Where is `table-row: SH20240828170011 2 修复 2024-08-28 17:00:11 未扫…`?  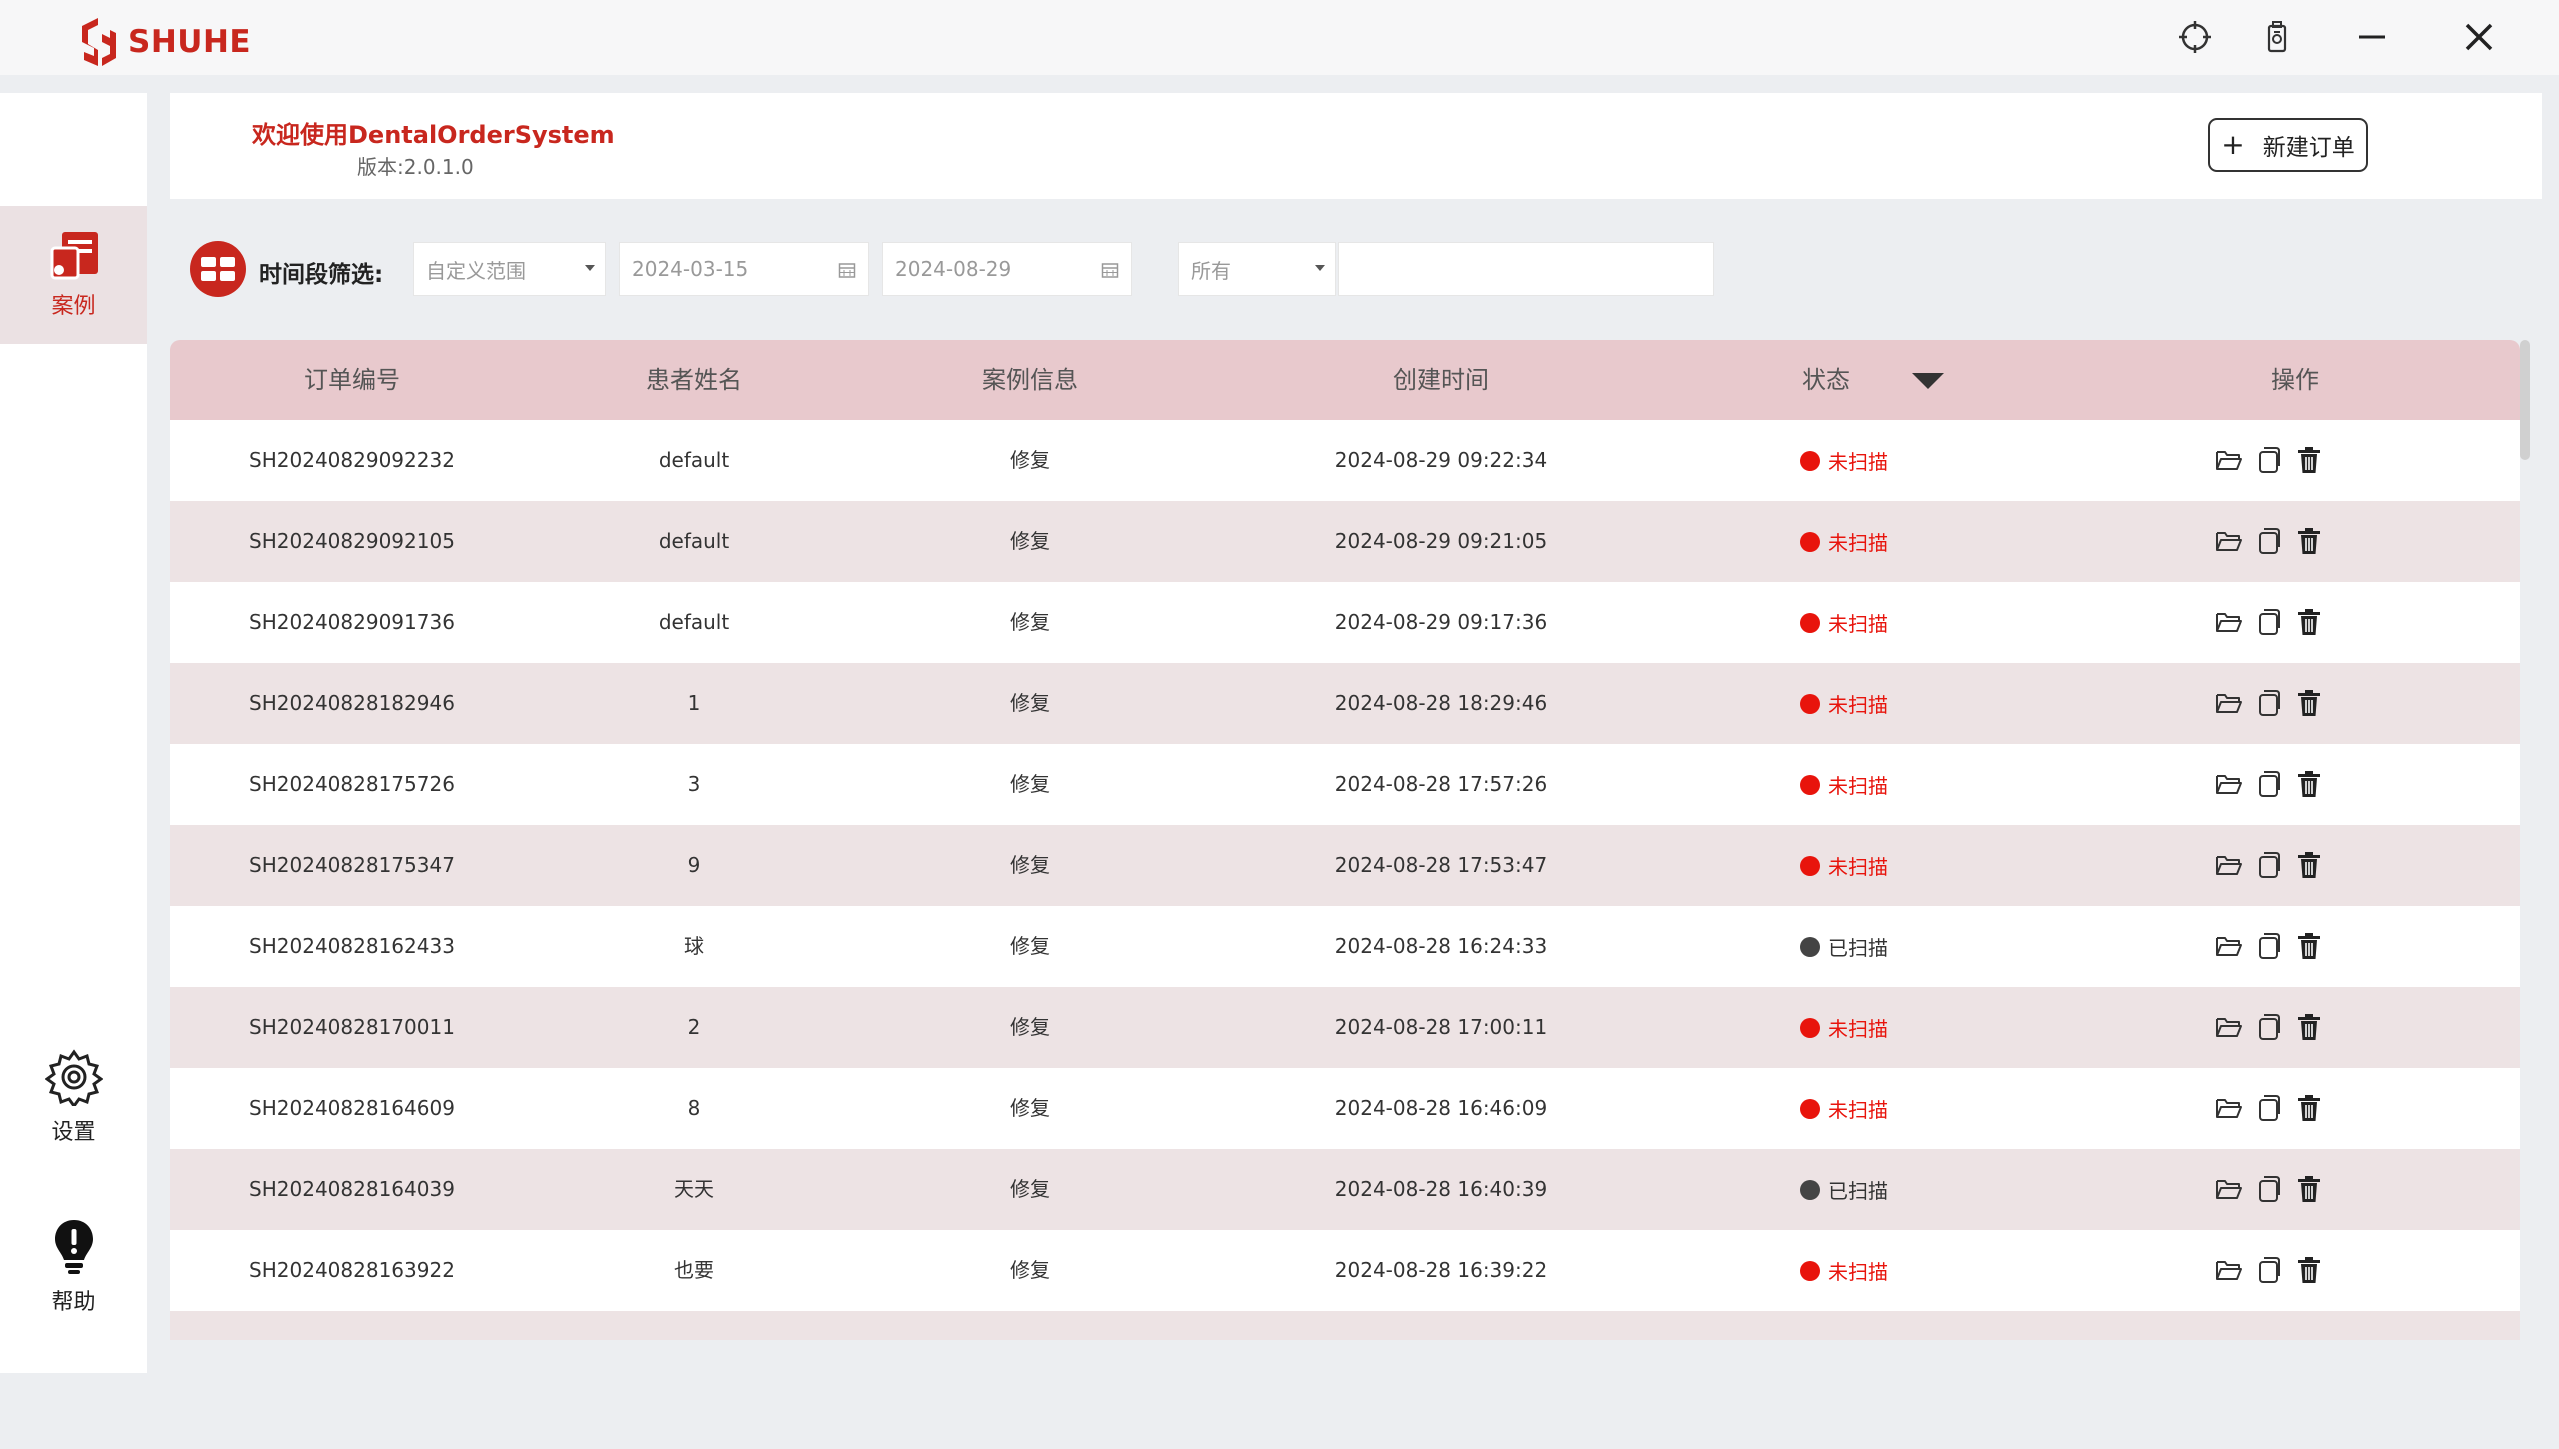 table-row: SH20240828170011 2 修复 2024-08-28 17:00:11 未扫… is located at coordinates (1345, 1027).